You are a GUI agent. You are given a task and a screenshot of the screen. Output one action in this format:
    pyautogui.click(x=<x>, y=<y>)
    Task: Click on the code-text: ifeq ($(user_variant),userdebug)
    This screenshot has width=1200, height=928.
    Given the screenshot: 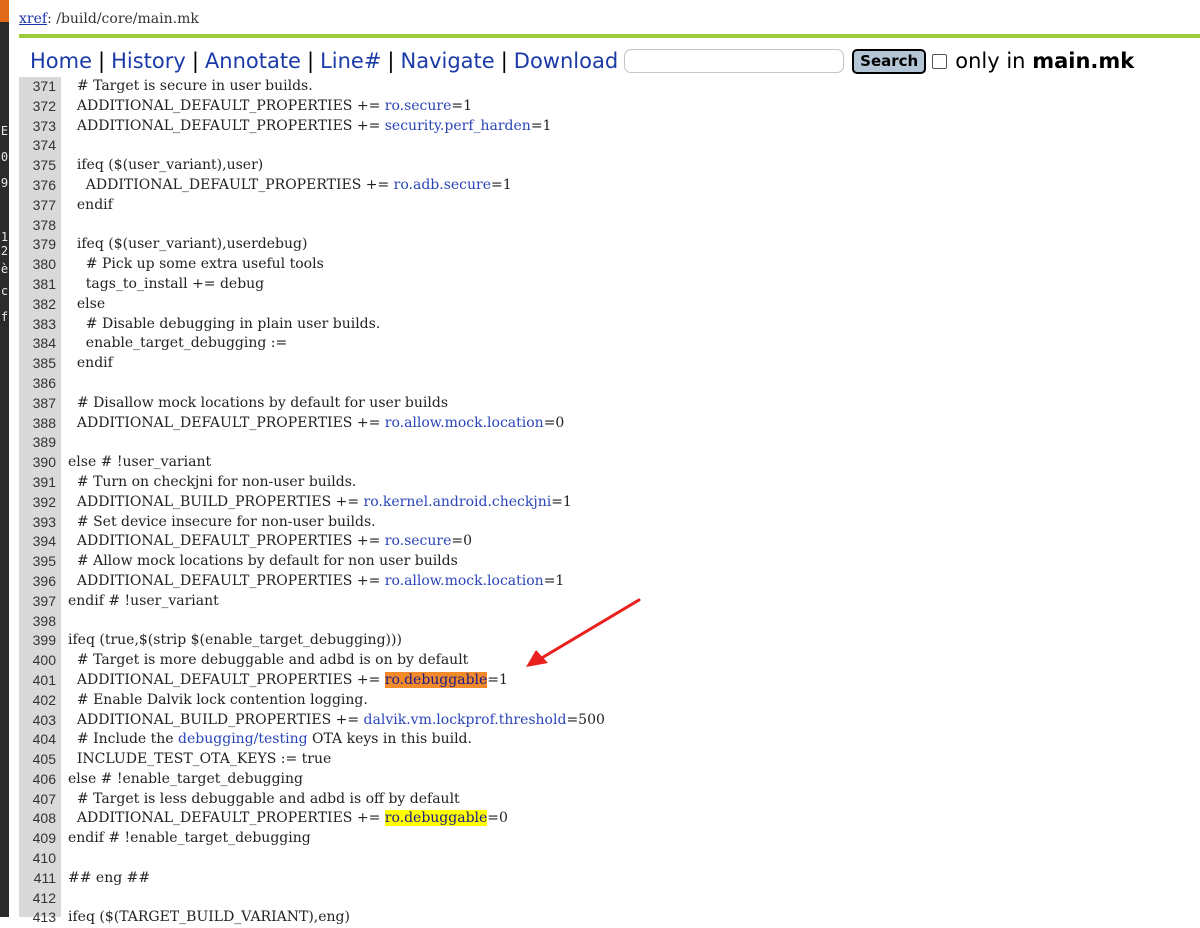 What is the action you would take?
    pyautogui.click(x=188, y=245)
    